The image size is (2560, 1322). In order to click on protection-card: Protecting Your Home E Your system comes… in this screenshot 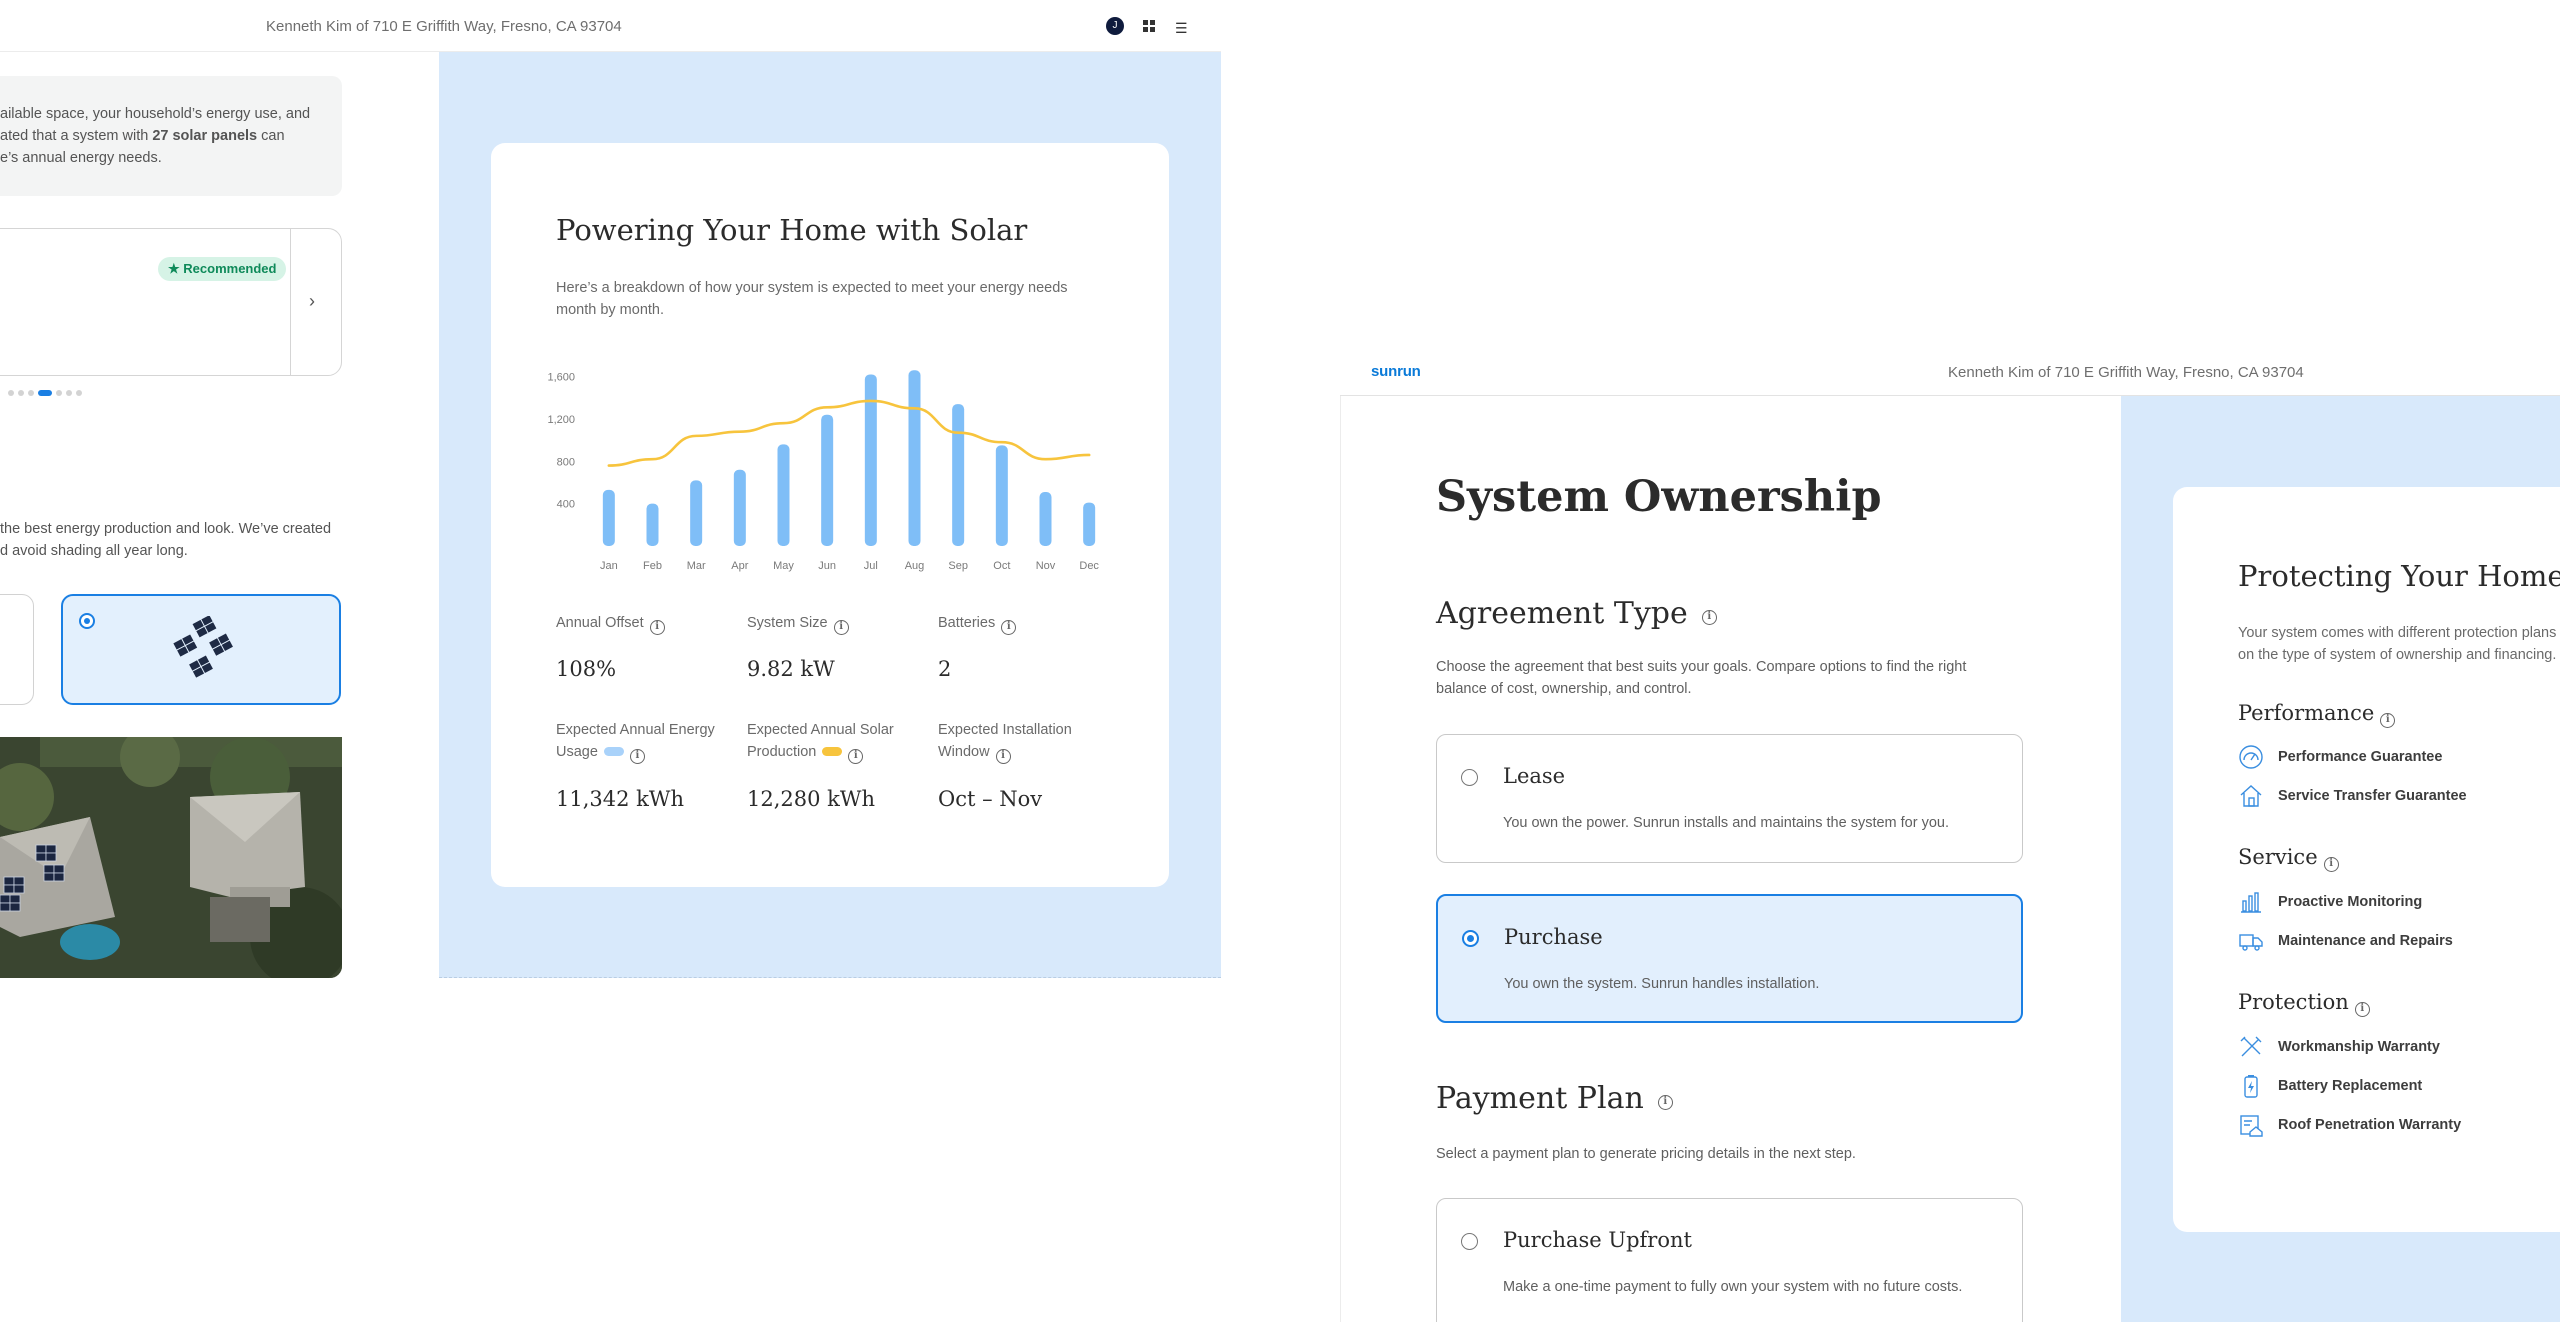, I will do `click(2366, 859)`.